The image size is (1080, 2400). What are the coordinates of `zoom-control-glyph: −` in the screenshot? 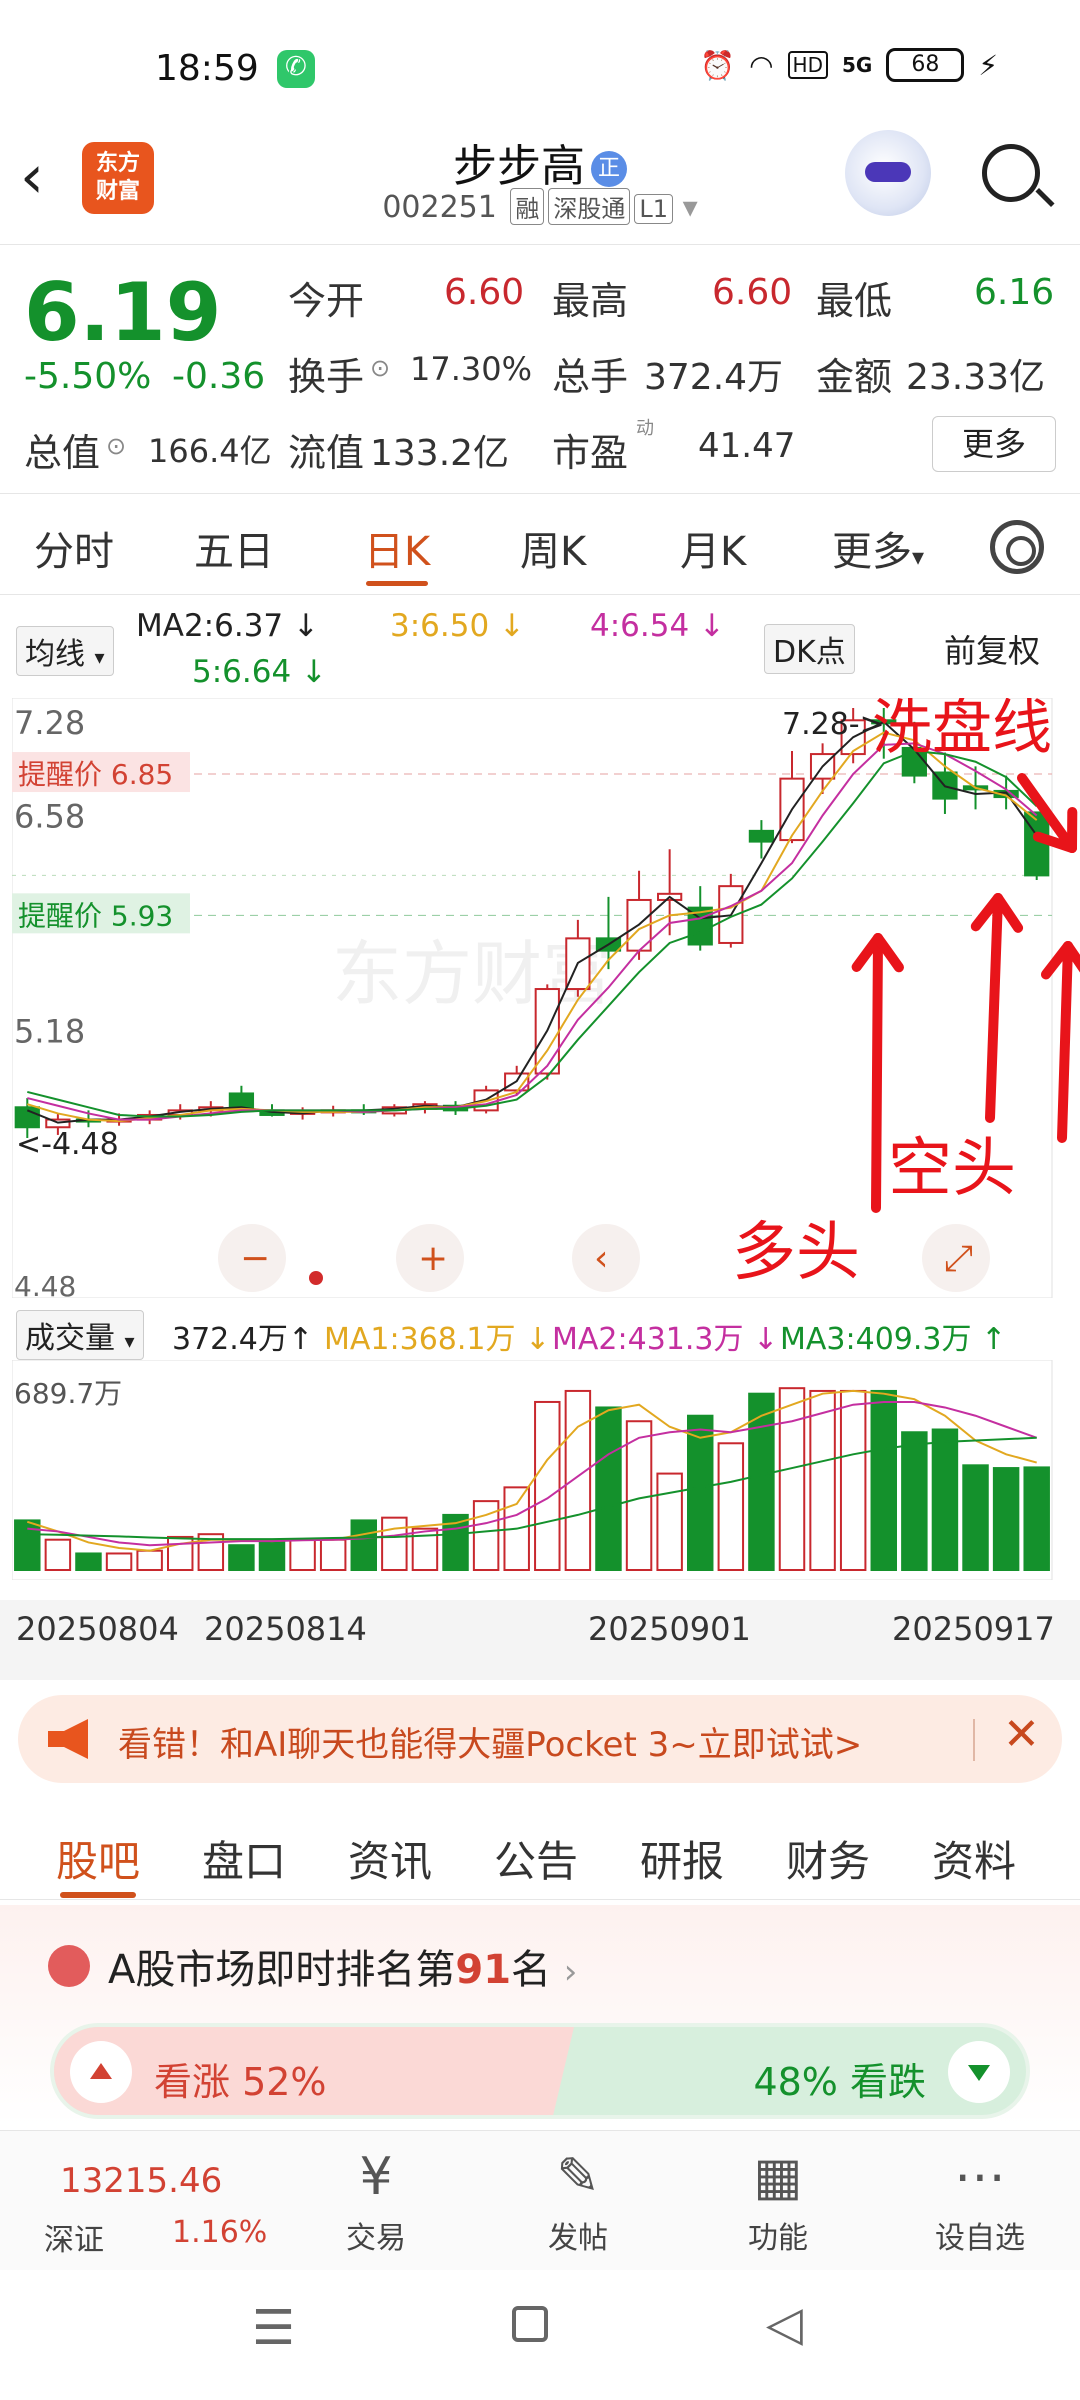 It's located at (255, 1258).